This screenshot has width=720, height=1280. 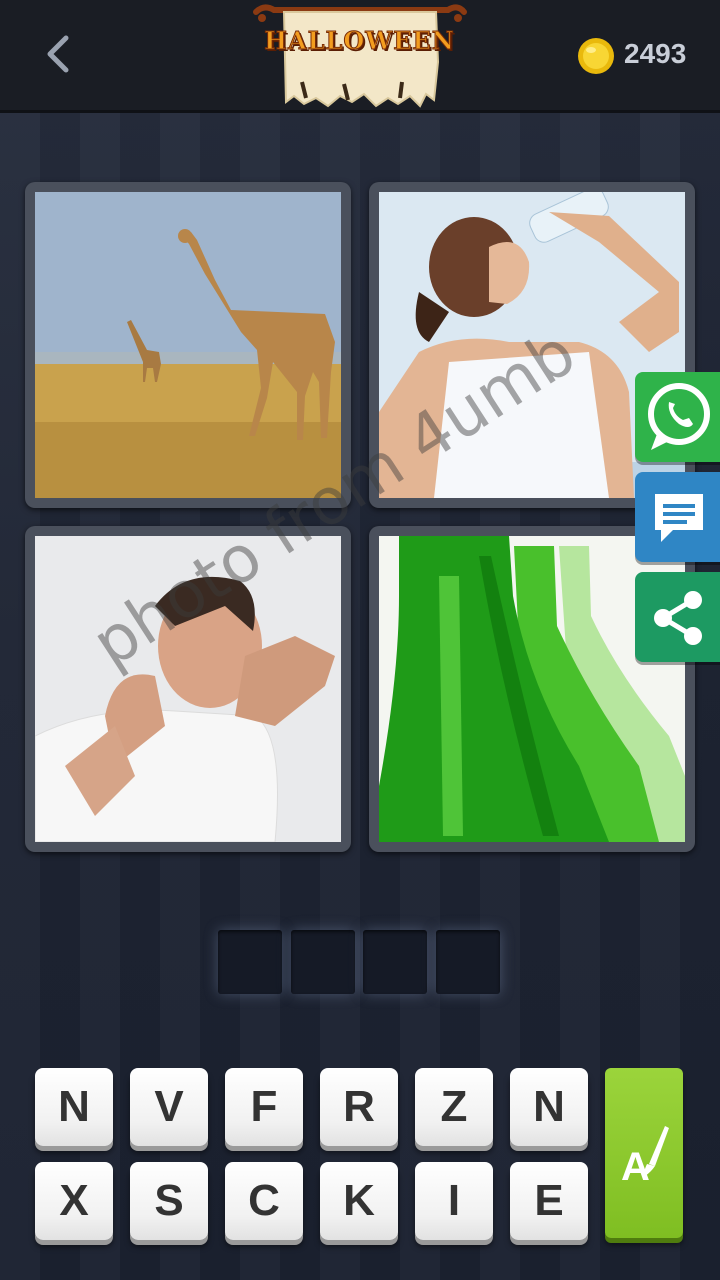 I want to click on chat-icon, so click(x=679, y=518).